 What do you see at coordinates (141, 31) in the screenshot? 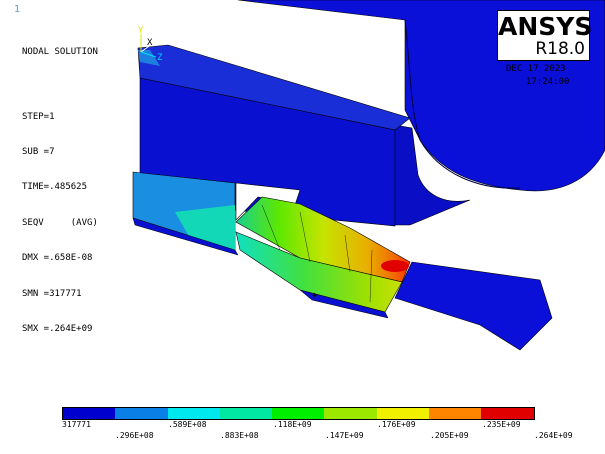
I see `triad-y-label: Y` at bounding box center [141, 31].